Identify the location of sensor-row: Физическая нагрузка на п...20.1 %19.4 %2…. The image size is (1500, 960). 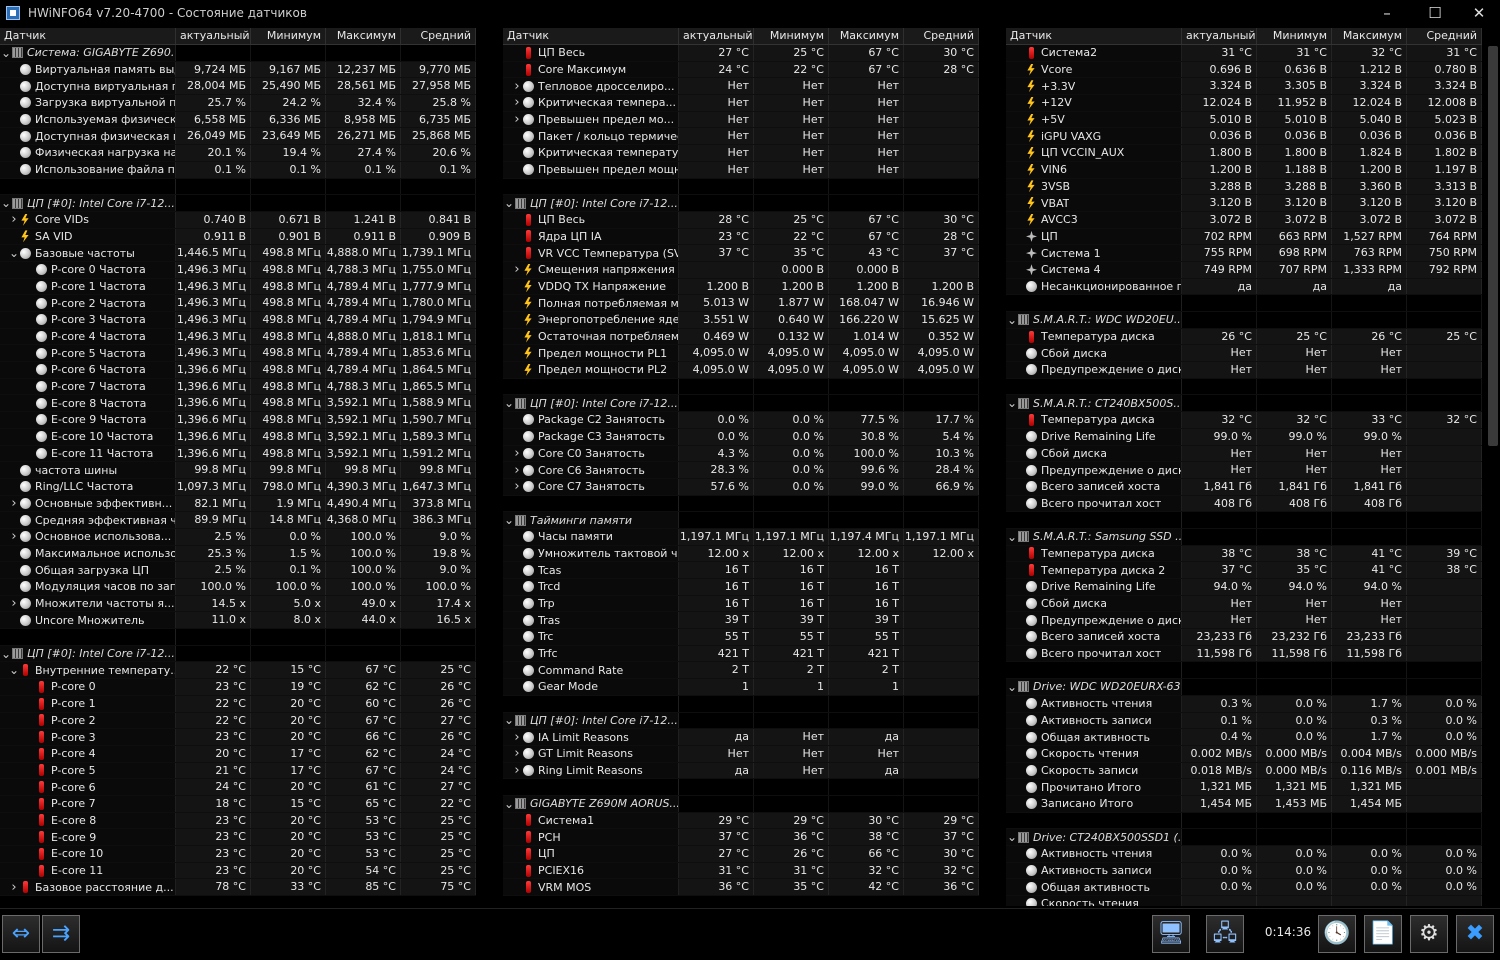
(238, 153).